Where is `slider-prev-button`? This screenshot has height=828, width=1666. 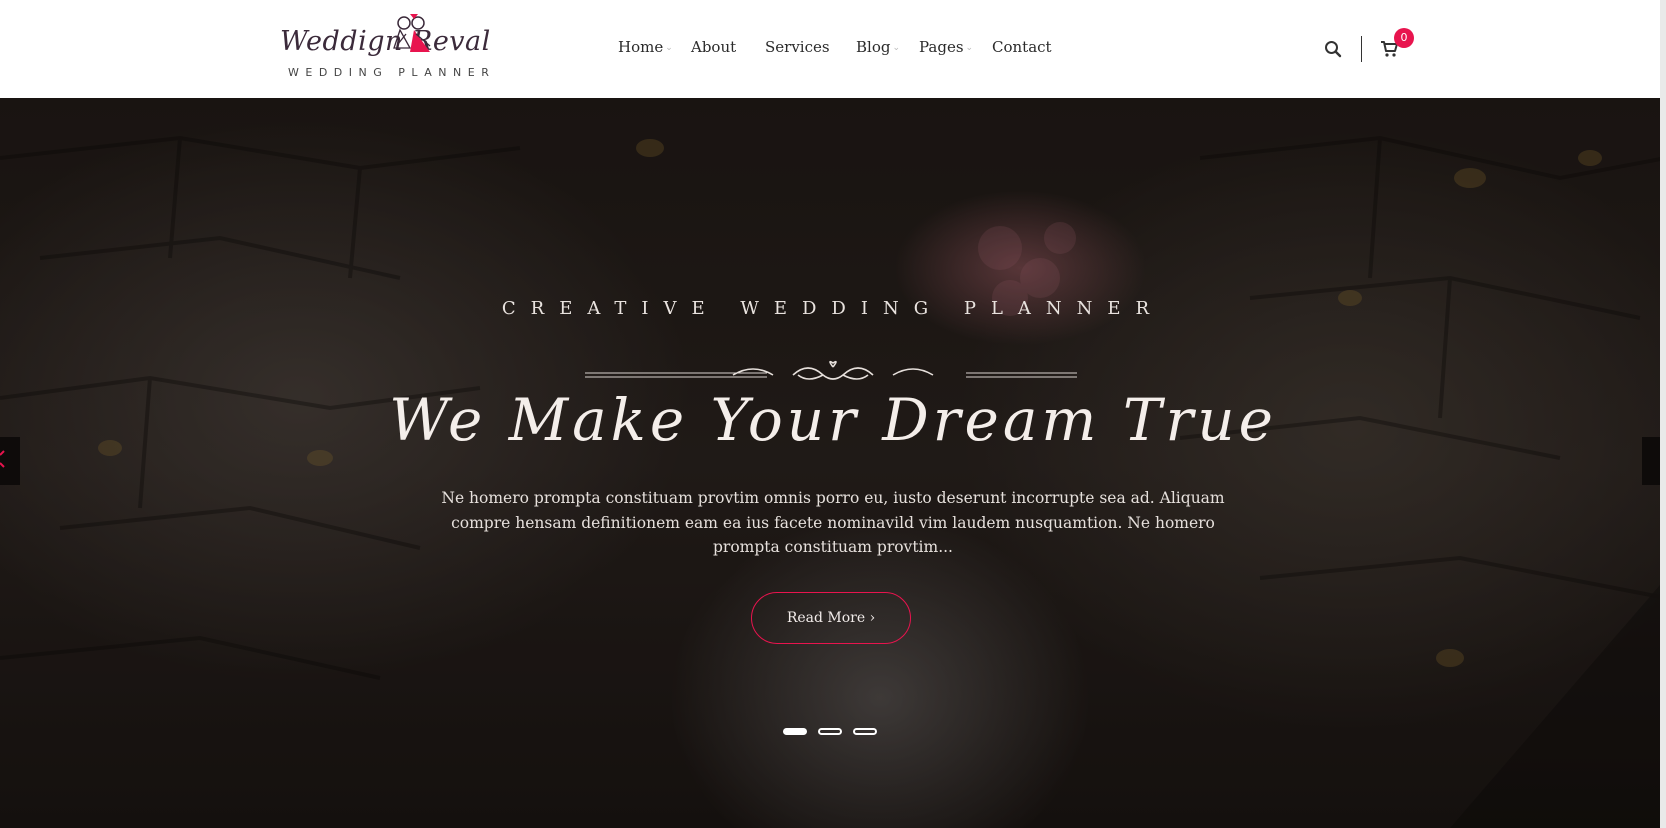
slider-prev-button is located at coordinates (10, 461).